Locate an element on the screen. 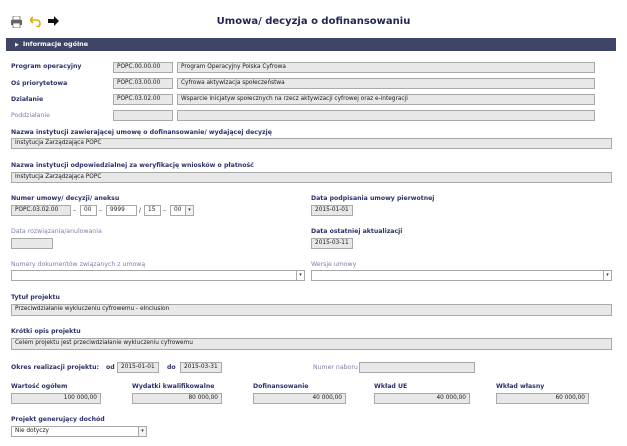 This screenshot has height=446, width=627. okres-do-label: do is located at coordinates (171, 367).